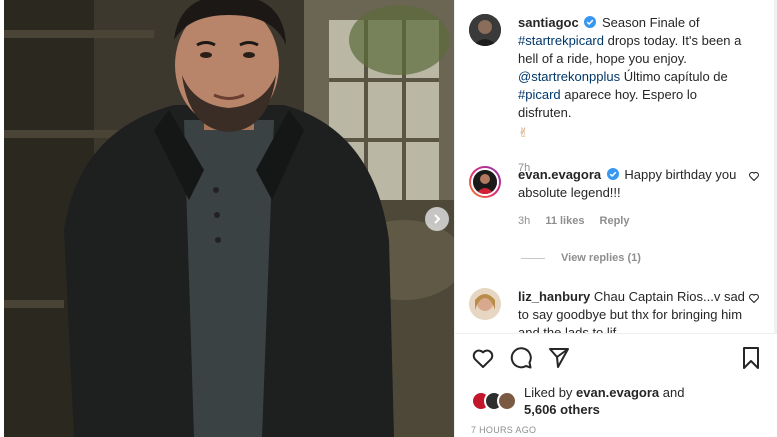 This screenshot has height=437, width=777. What do you see at coordinates (524, 221) in the screenshot?
I see `comment-time: 3h` at bounding box center [524, 221].